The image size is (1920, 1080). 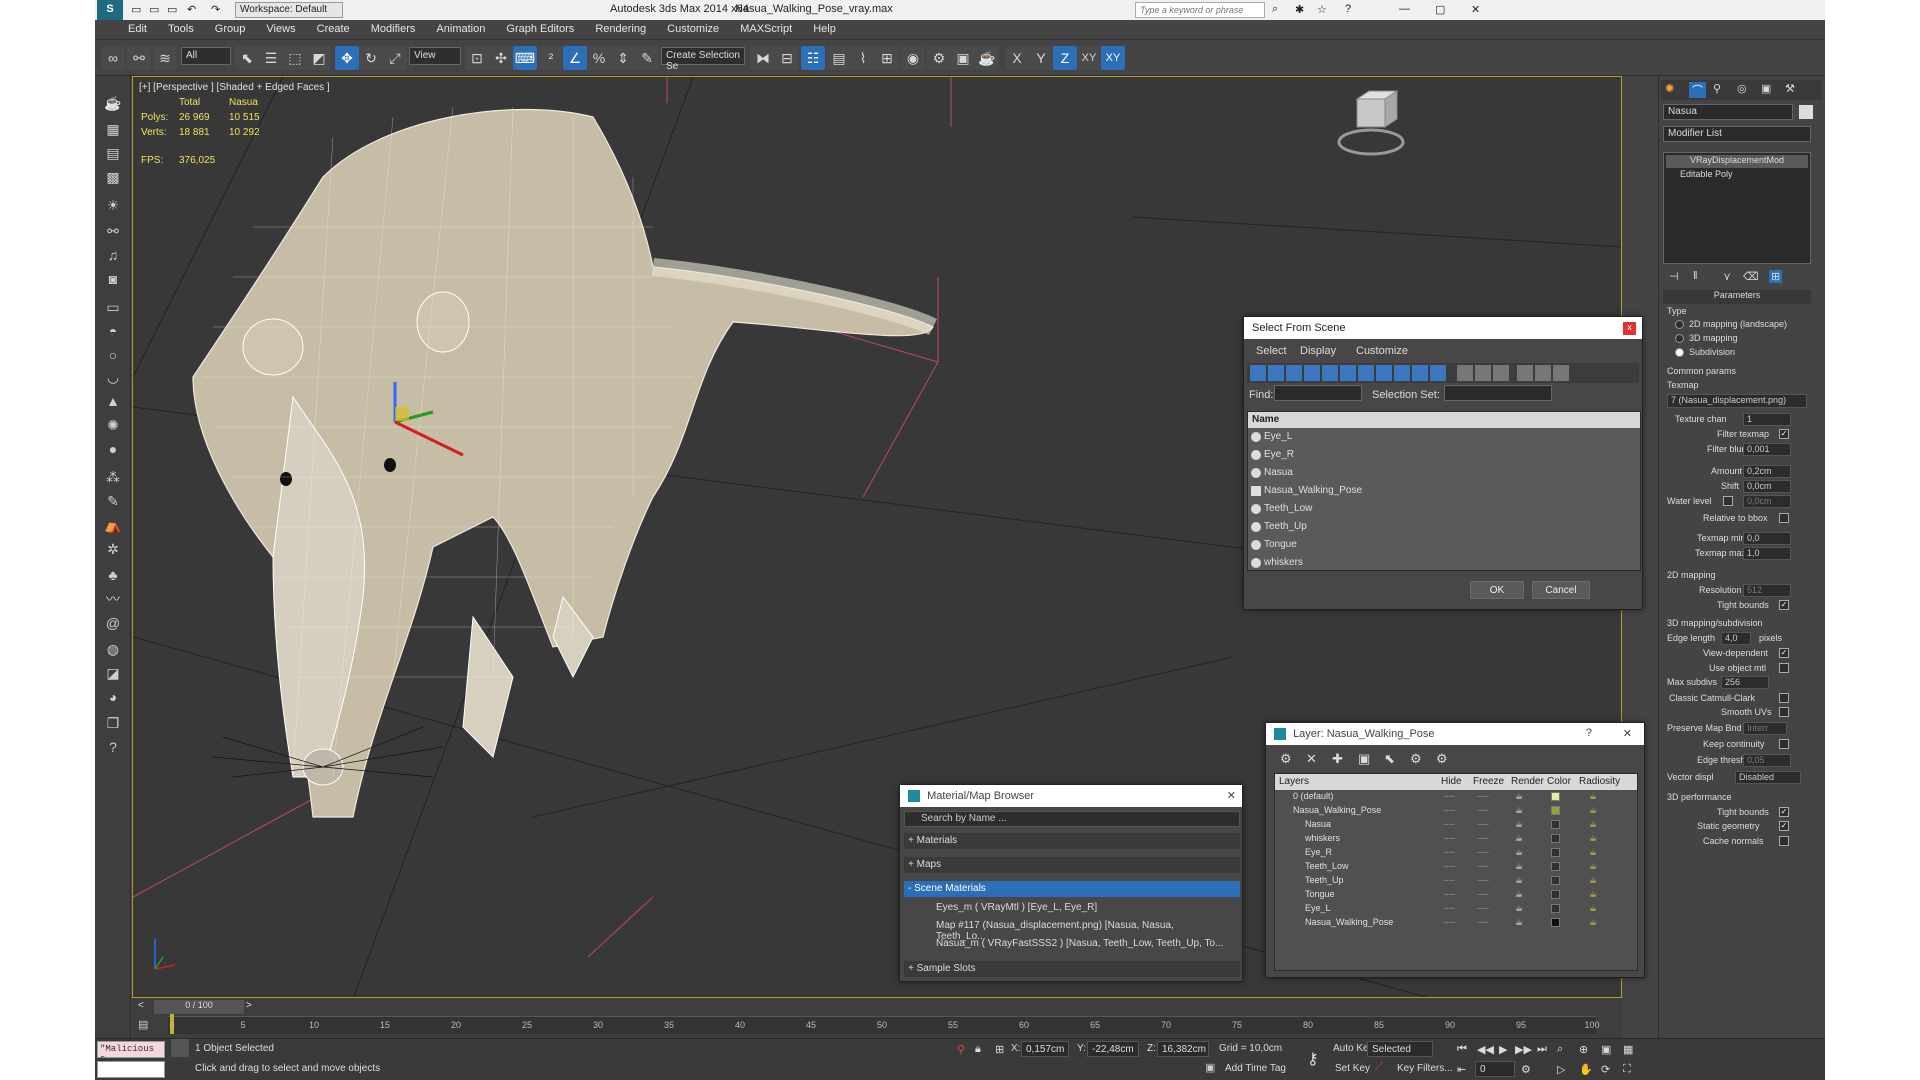 What do you see at coordinates (1679, 324) in the screenshot?
I see `type-2d-radio` at bounding box center [1679, 324].